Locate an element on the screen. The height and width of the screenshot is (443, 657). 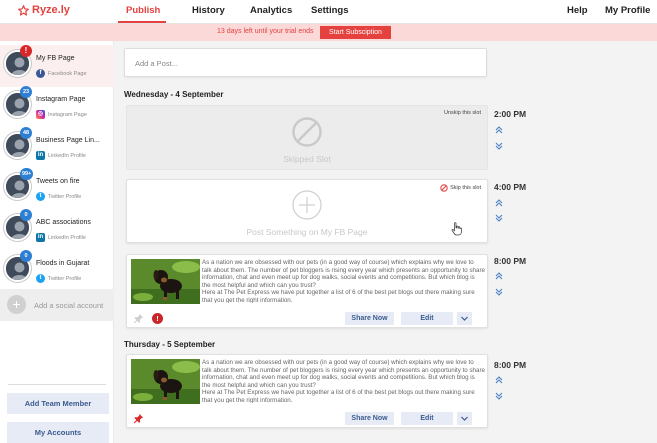
profile-network-label: Instagram Page is located at coordinates (67, 114).